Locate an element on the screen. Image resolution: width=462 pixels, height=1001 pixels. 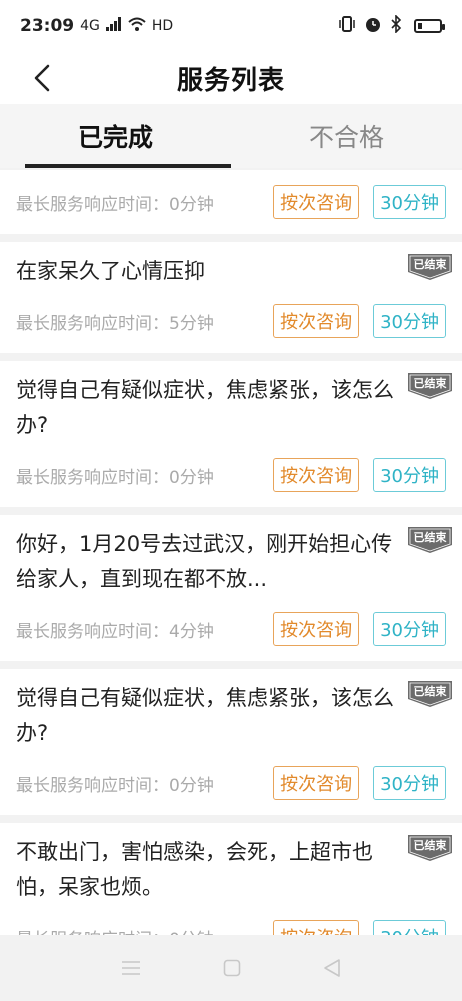
battery-icon is located at coordinates (429, 26).